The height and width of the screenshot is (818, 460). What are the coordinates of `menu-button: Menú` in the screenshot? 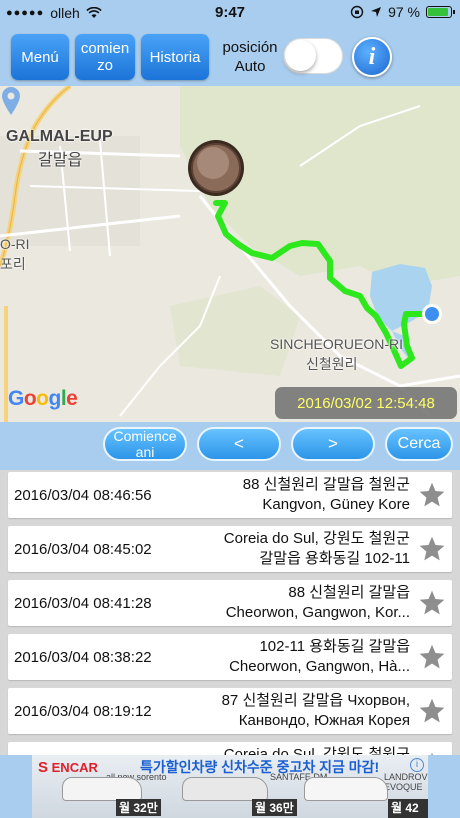 It's located at (40, 57).